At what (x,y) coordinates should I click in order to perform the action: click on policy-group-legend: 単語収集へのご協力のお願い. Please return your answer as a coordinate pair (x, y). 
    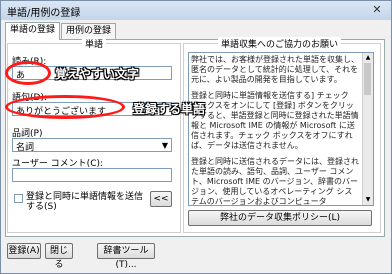
    Looking at the image, I should click on (280, 43).